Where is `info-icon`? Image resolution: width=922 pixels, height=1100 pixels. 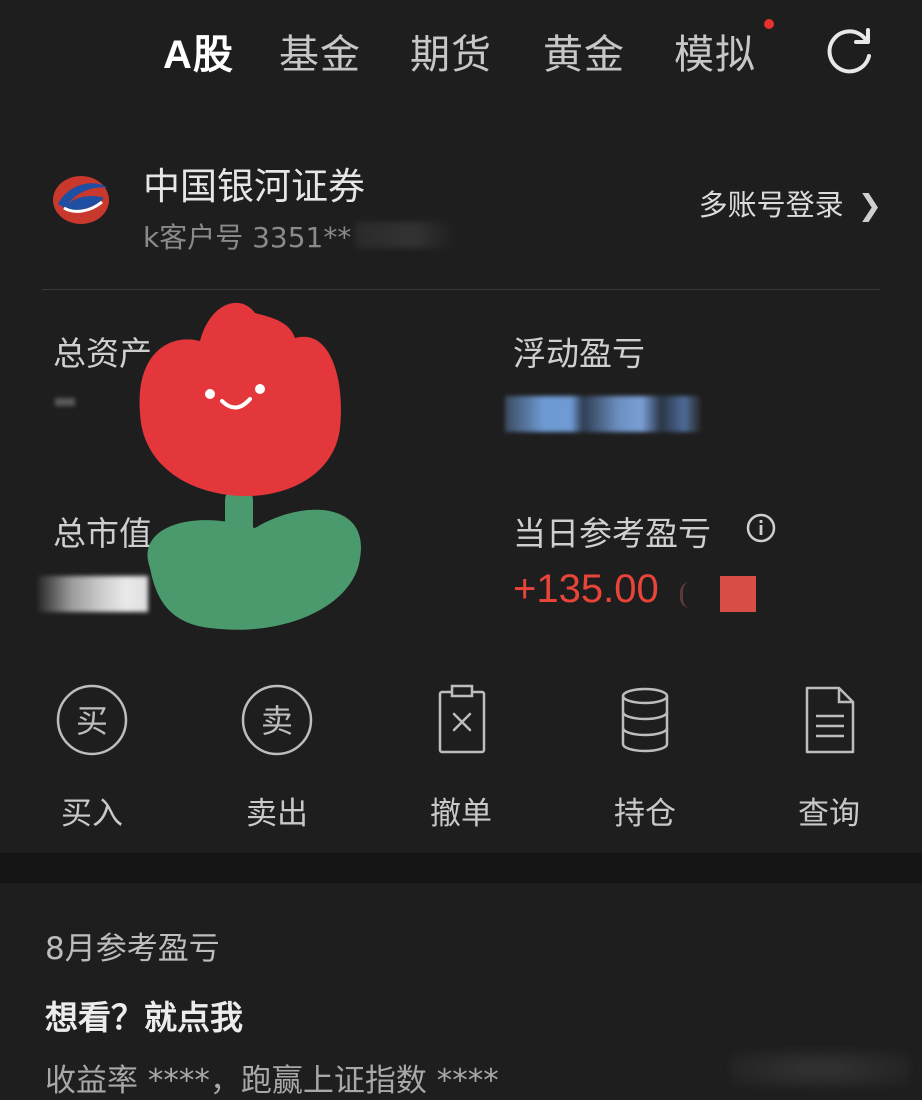
info-icon is located at coordinates (761, 528).